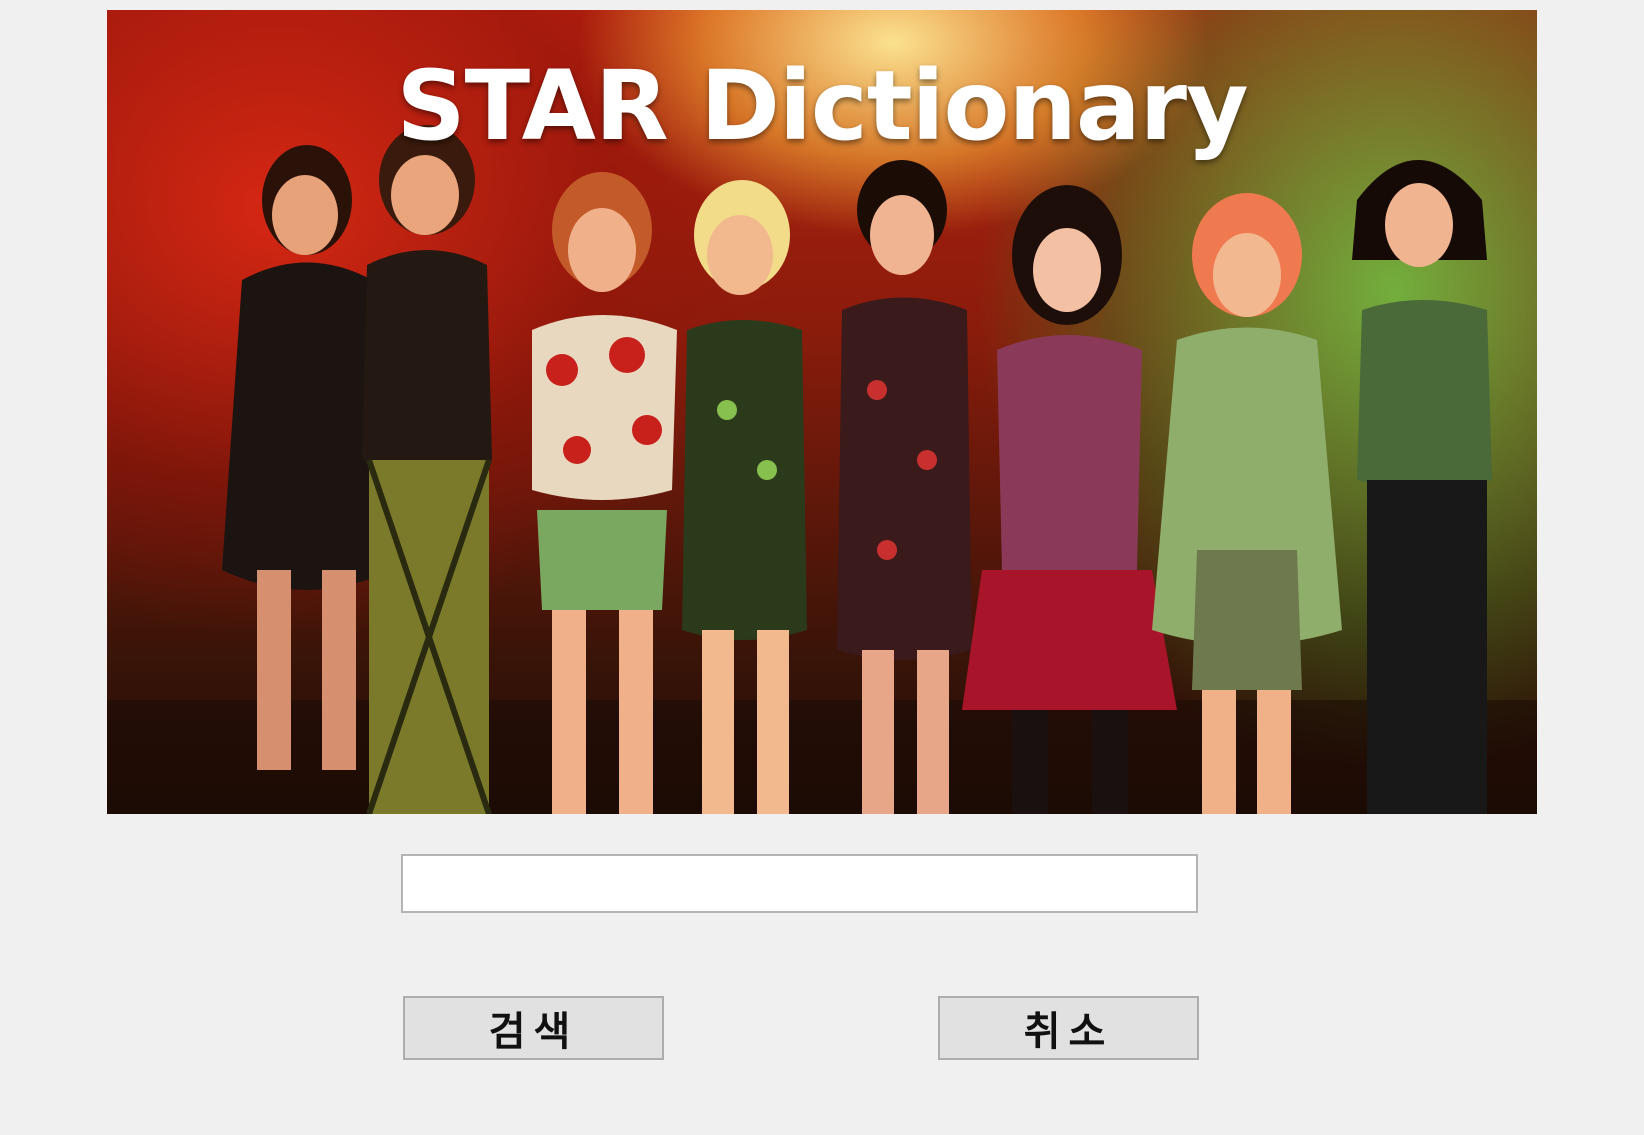 This screenshot has width=1644, height=1135. What do you see at coordinates (533, 1028) in the screenshot?
I see `search-button: 검색` at bounding box center [533, 1028].